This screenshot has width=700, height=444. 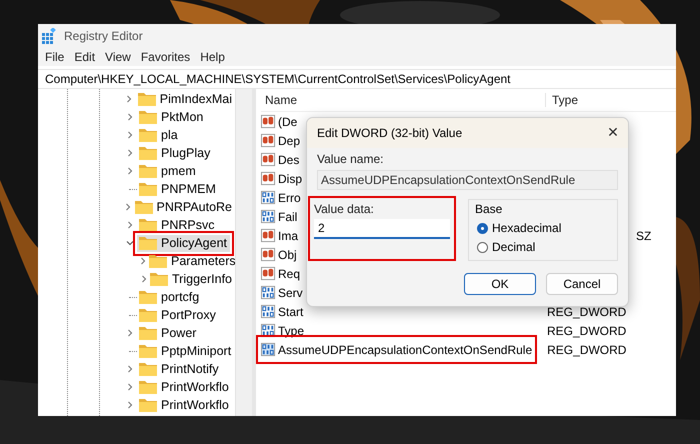 I want to click on dialog-title: Edit DWORD (32-bit) Value, so click(x=389, y=133).